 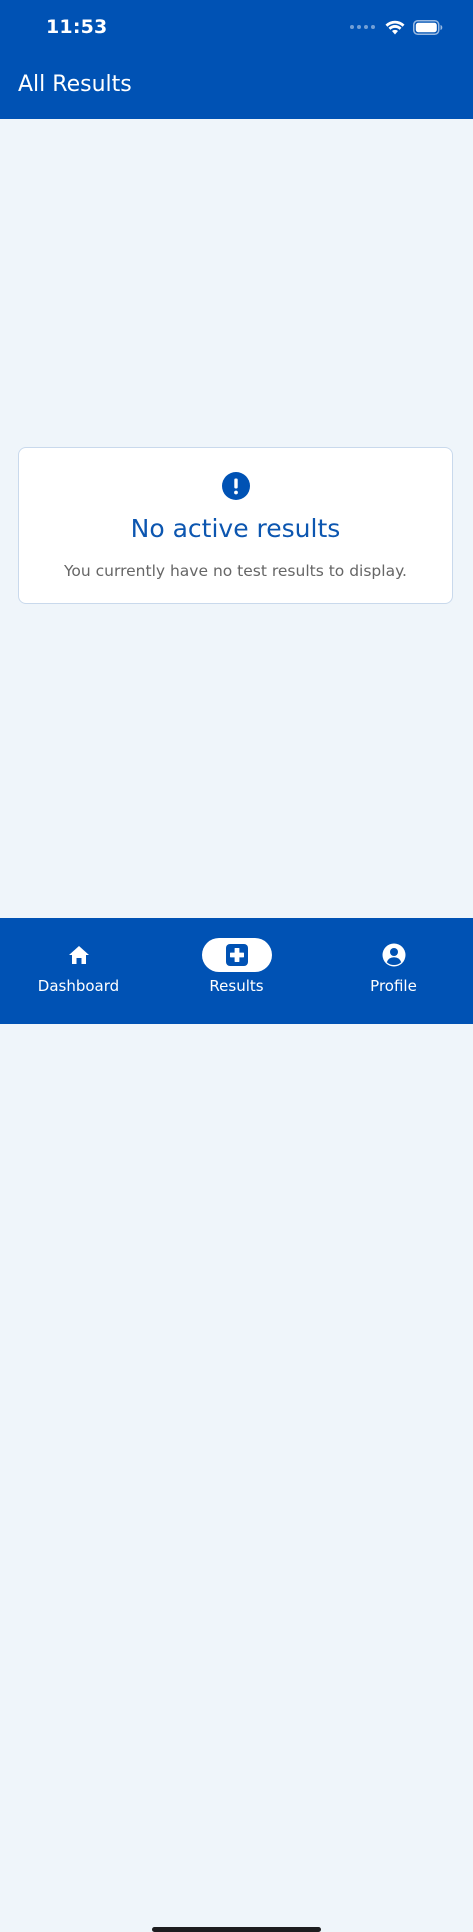 I want to click on tab-results: Results, so click(x=236, y=963).